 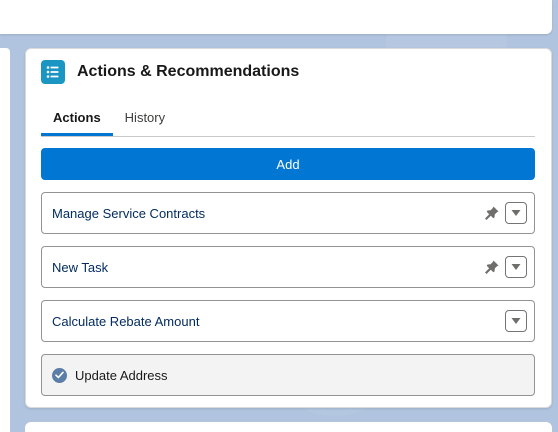 I want to click on action-label: Calculate Rebate Amount, so click(x=126, y=321).